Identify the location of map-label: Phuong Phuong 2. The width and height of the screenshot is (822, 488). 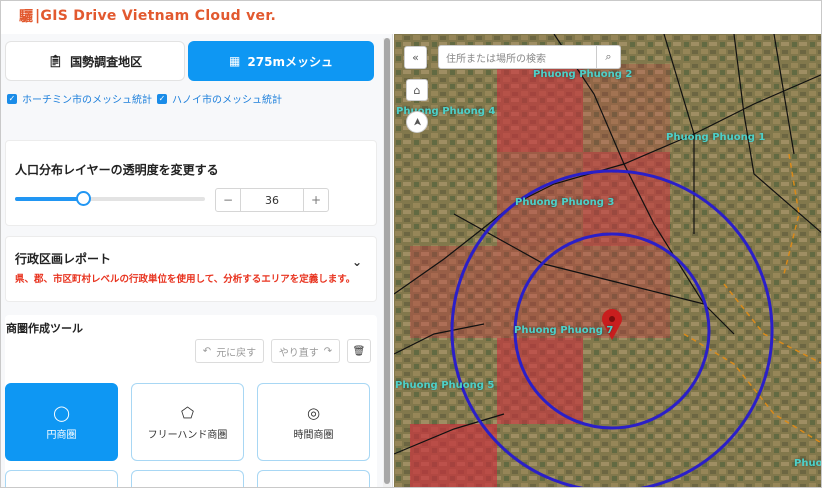
(583, 74).